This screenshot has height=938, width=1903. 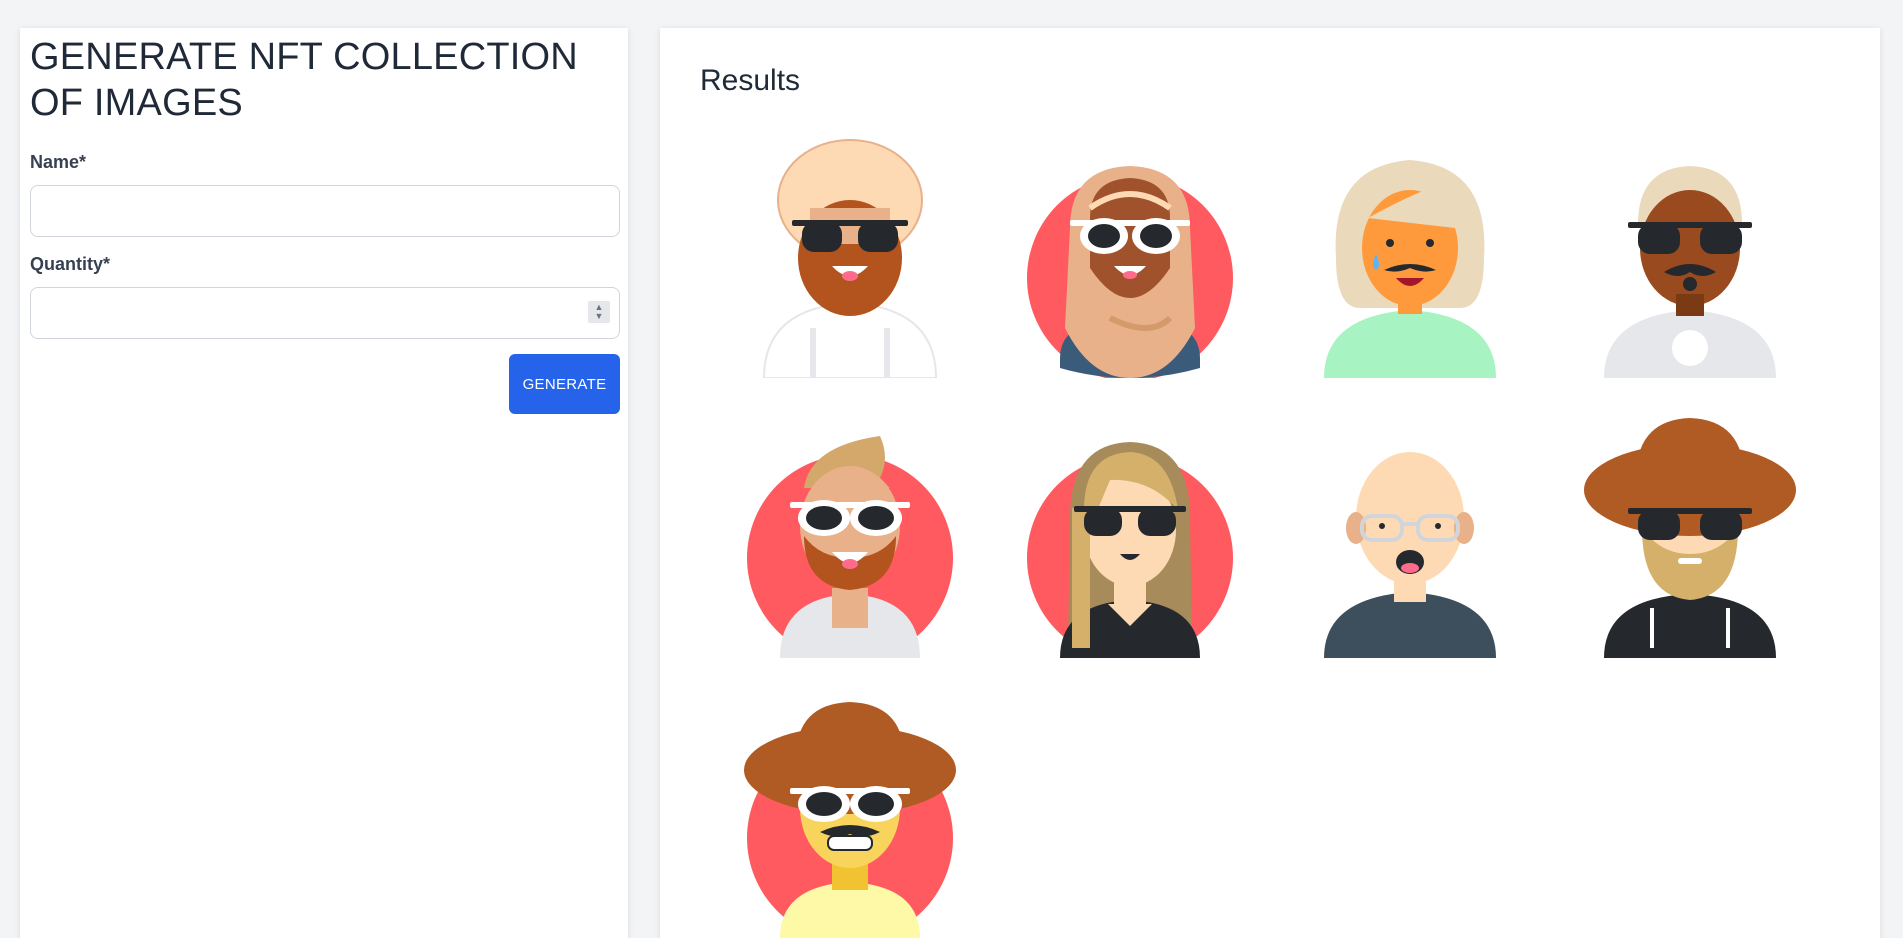 What do you see at coordinates (750, 80) in the screenshot?
I see `results-title: Results` at bounding box center [750, 80].